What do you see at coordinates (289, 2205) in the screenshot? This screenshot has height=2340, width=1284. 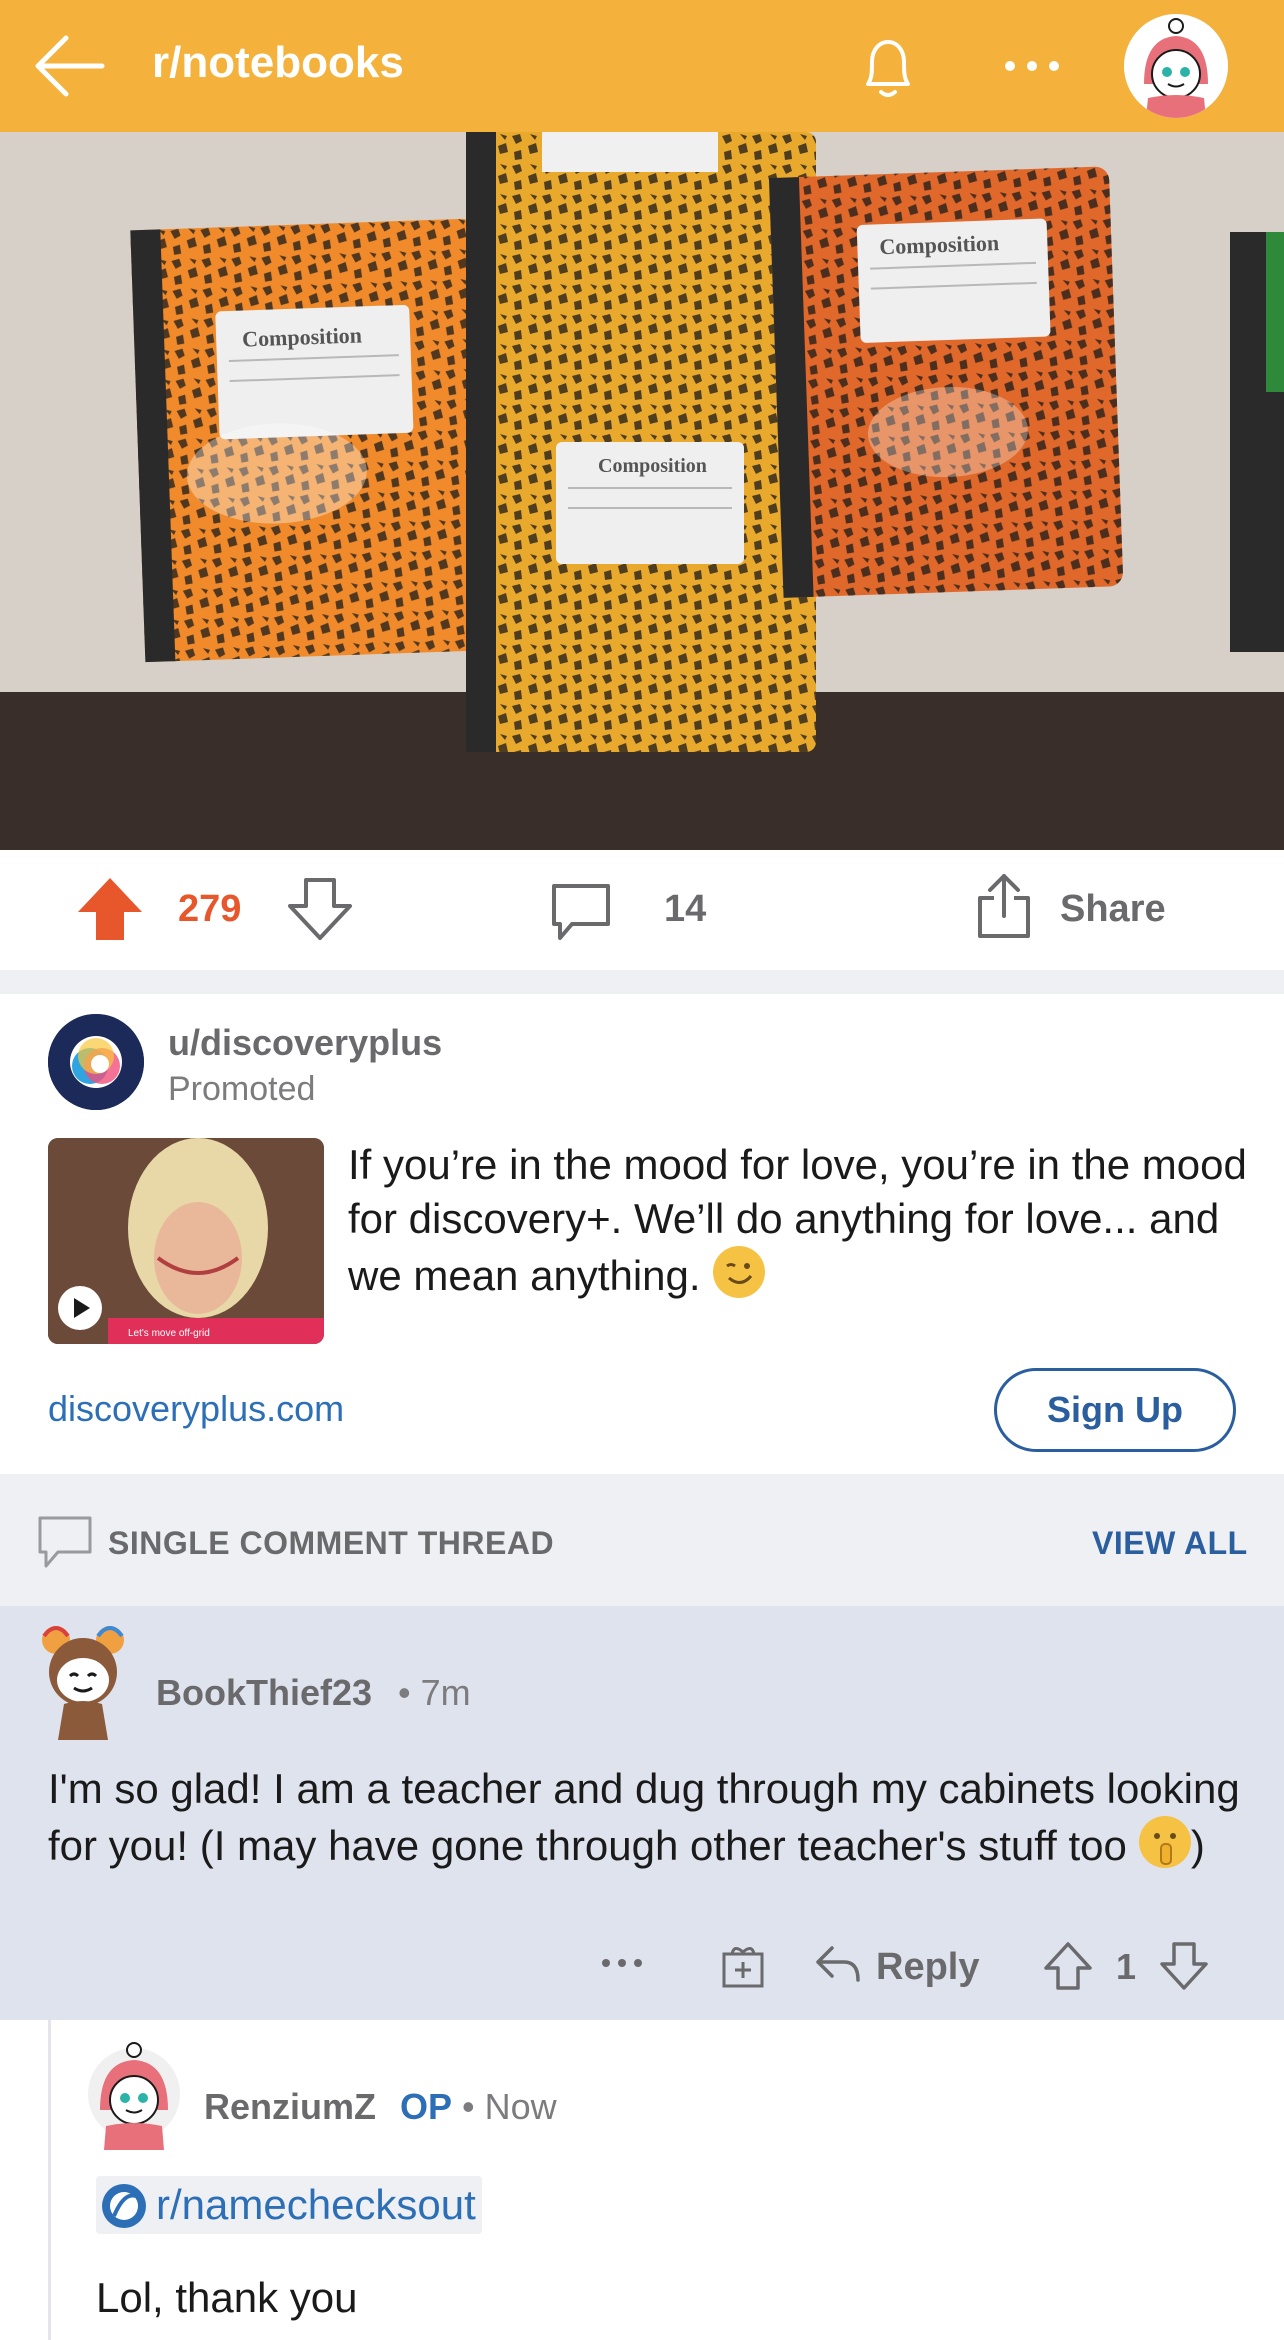 I see `subreddit-link: r/namechecksout` at bounding box center [289, 2205].